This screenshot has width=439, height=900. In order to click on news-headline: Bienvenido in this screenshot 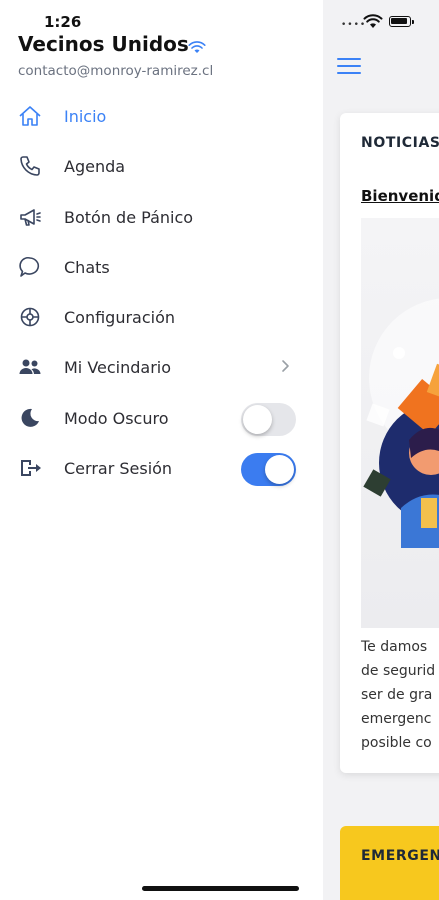, I will do `click(400, 196)`.